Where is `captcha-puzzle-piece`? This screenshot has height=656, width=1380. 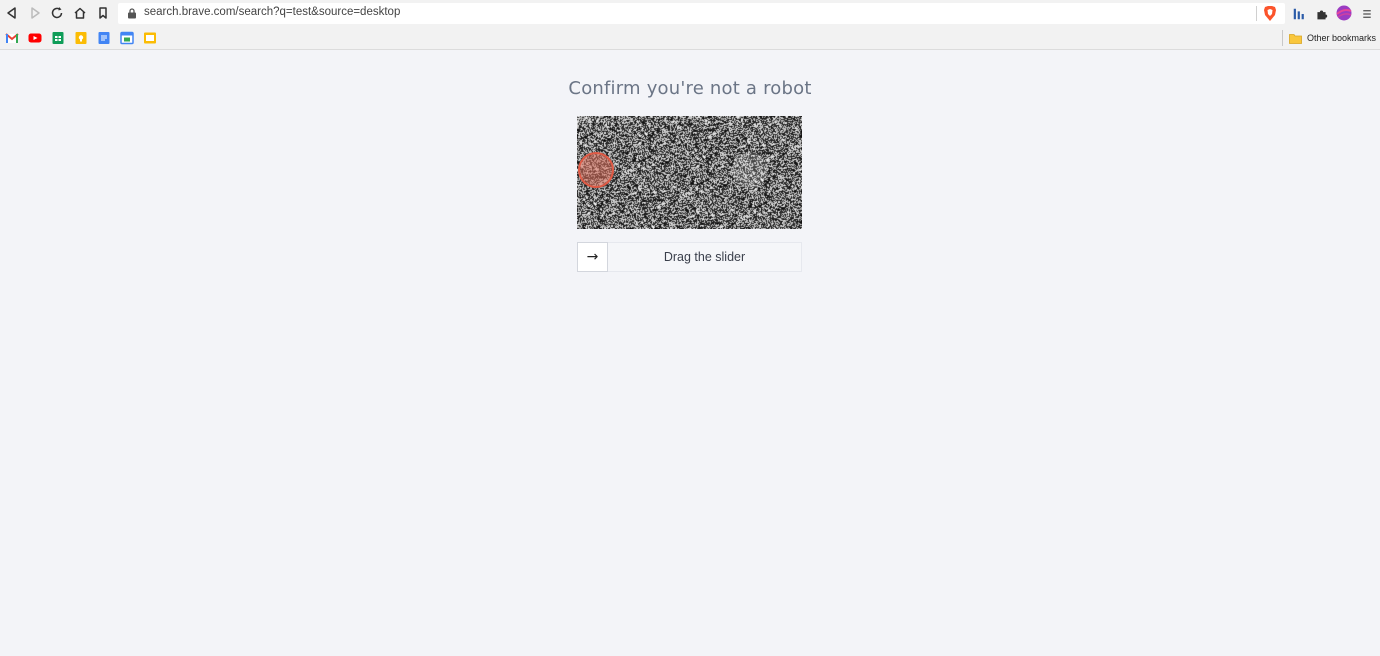 captcha-puzzle-piece is located at coordinates (596, 170).